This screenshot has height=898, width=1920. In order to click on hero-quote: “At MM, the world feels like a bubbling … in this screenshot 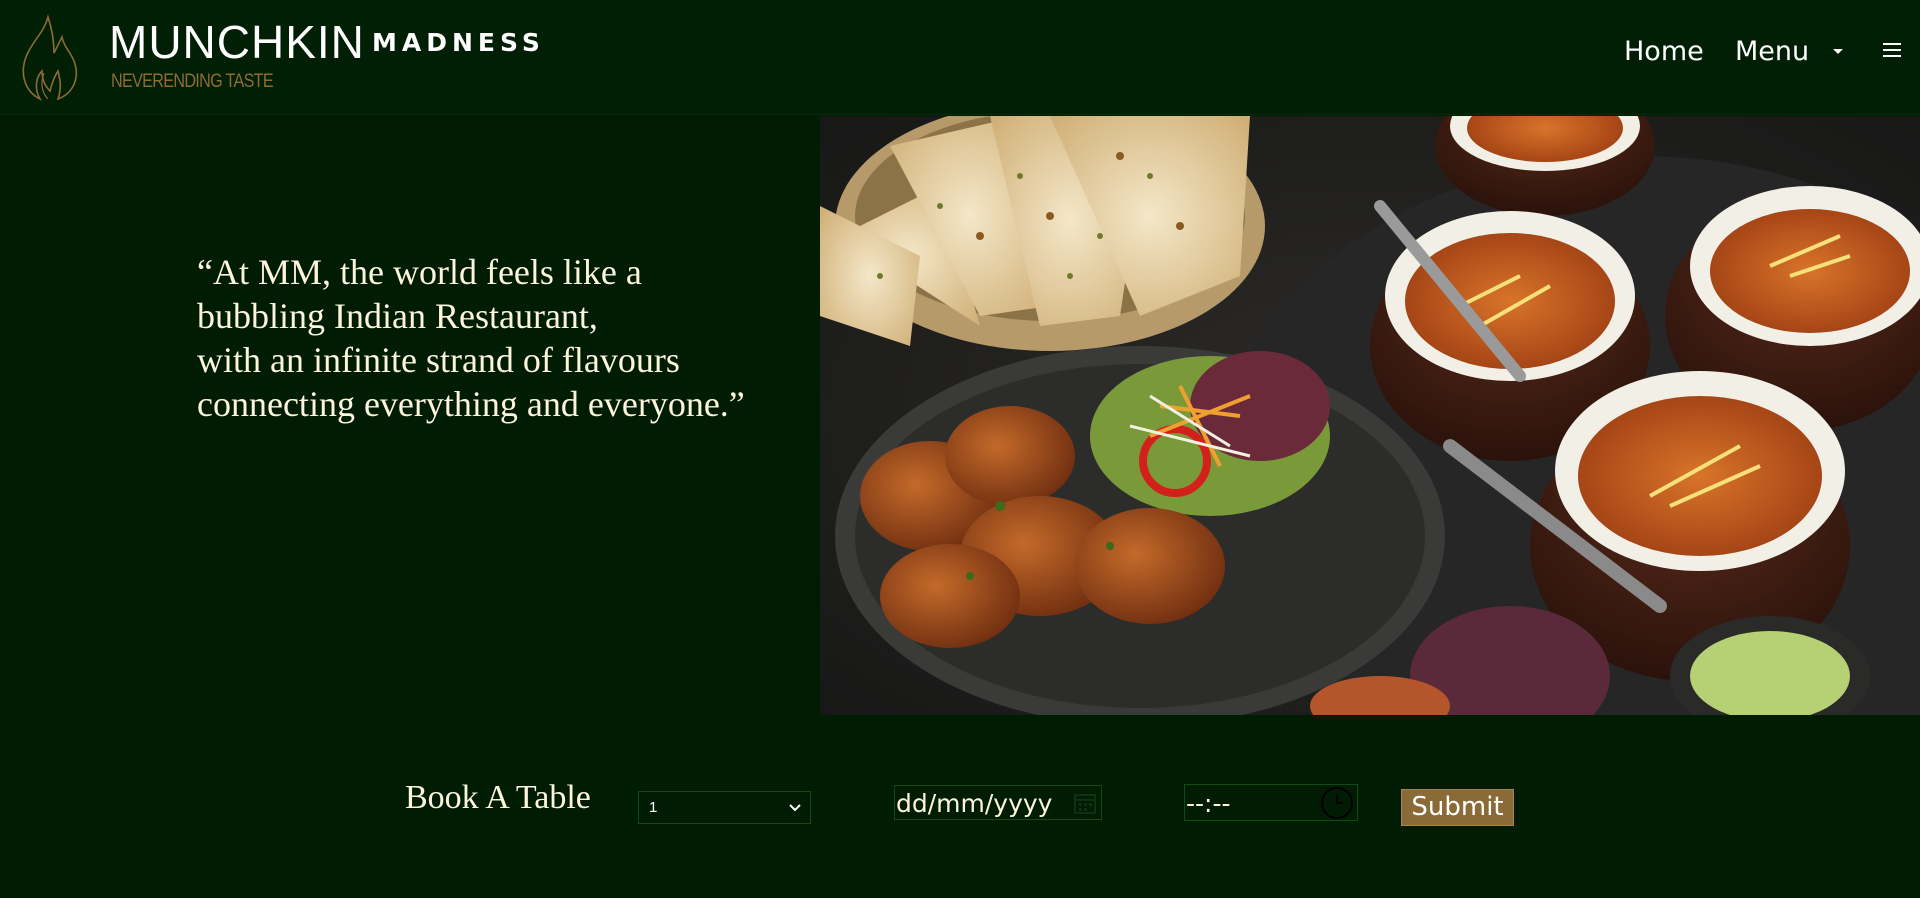, I will do `click(507, 338)`.